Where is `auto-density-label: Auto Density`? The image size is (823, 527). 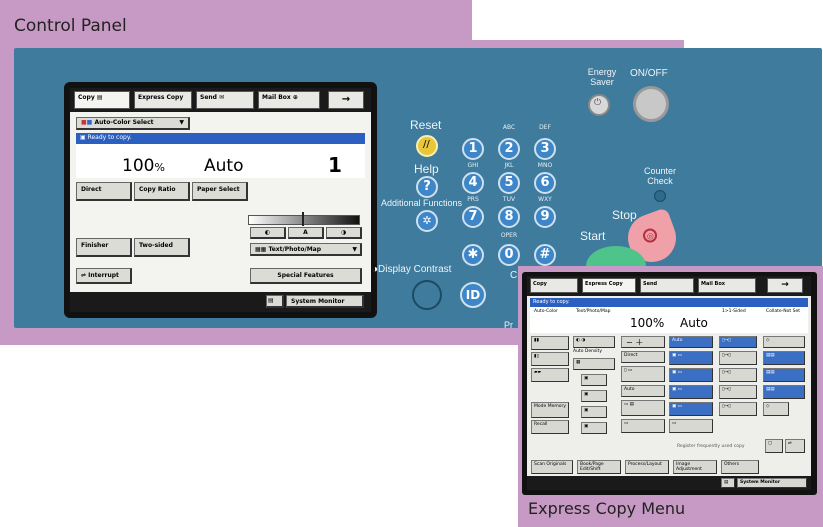
auto-density-label: Auto Density is located at coordinates (587, 351).